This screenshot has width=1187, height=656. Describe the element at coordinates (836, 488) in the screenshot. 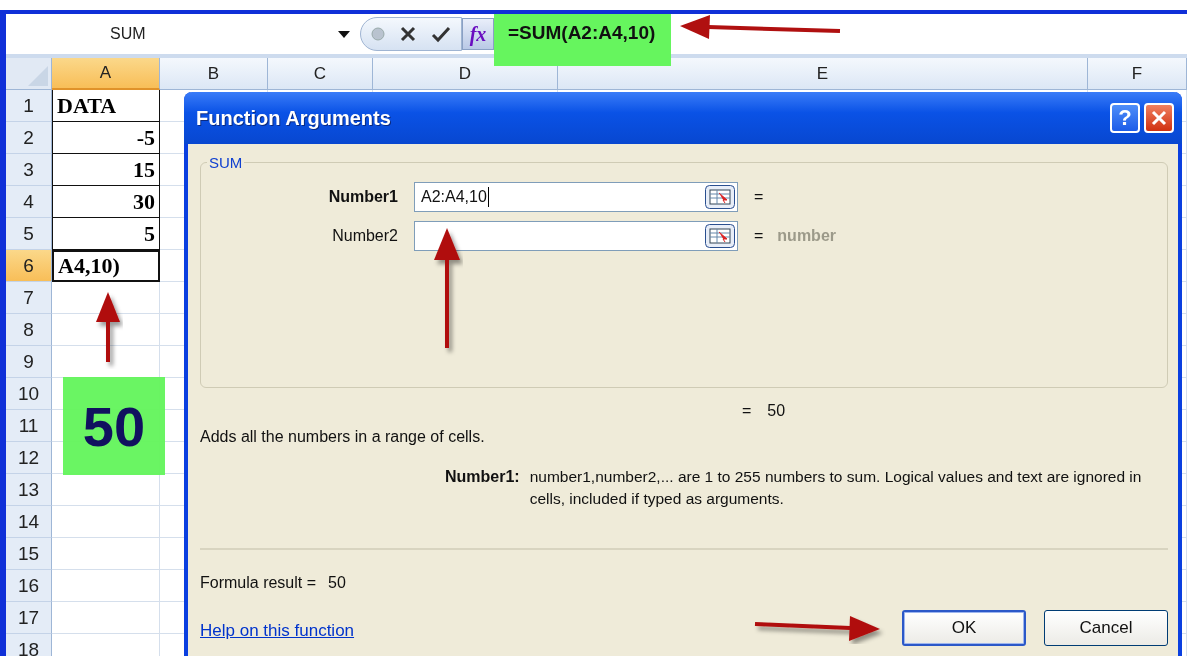

I see `argument-help-text: number1,number2,... are 1 to 255 numbers to sum. Logical values and text are ignored in cells, included if typed as arguments.` at that location.